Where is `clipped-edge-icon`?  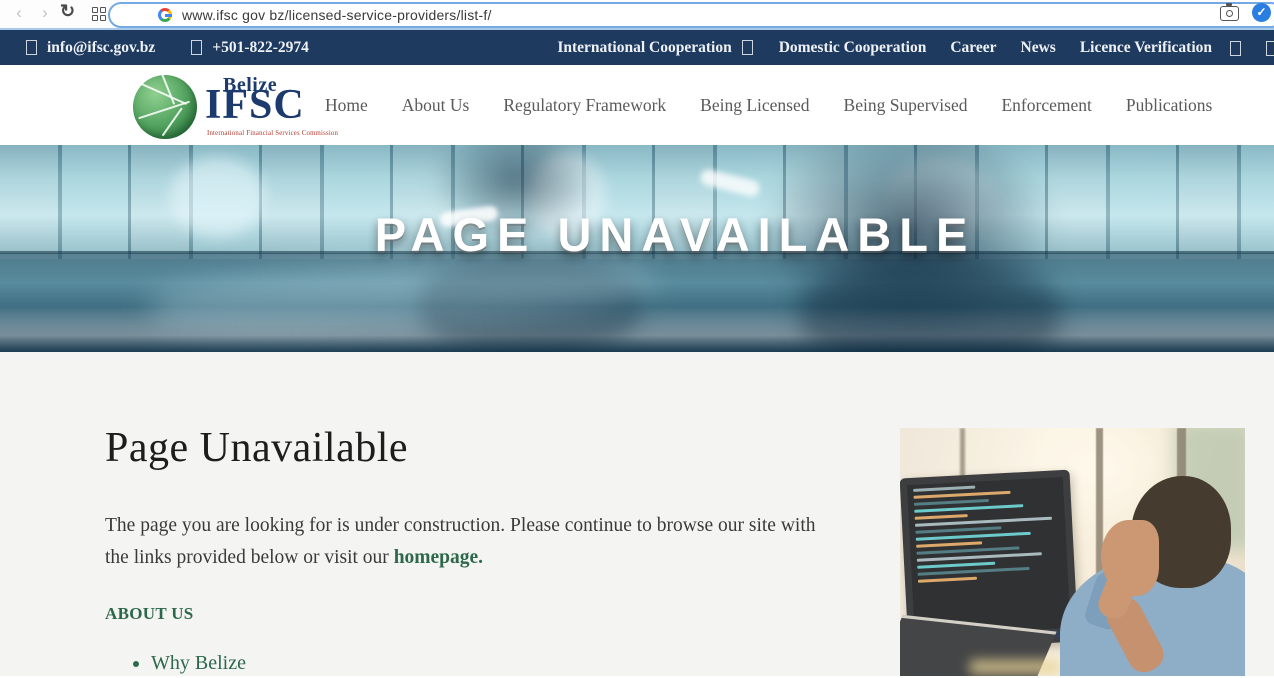 clipped-edge-icon is located at coordinates (1270, 48).